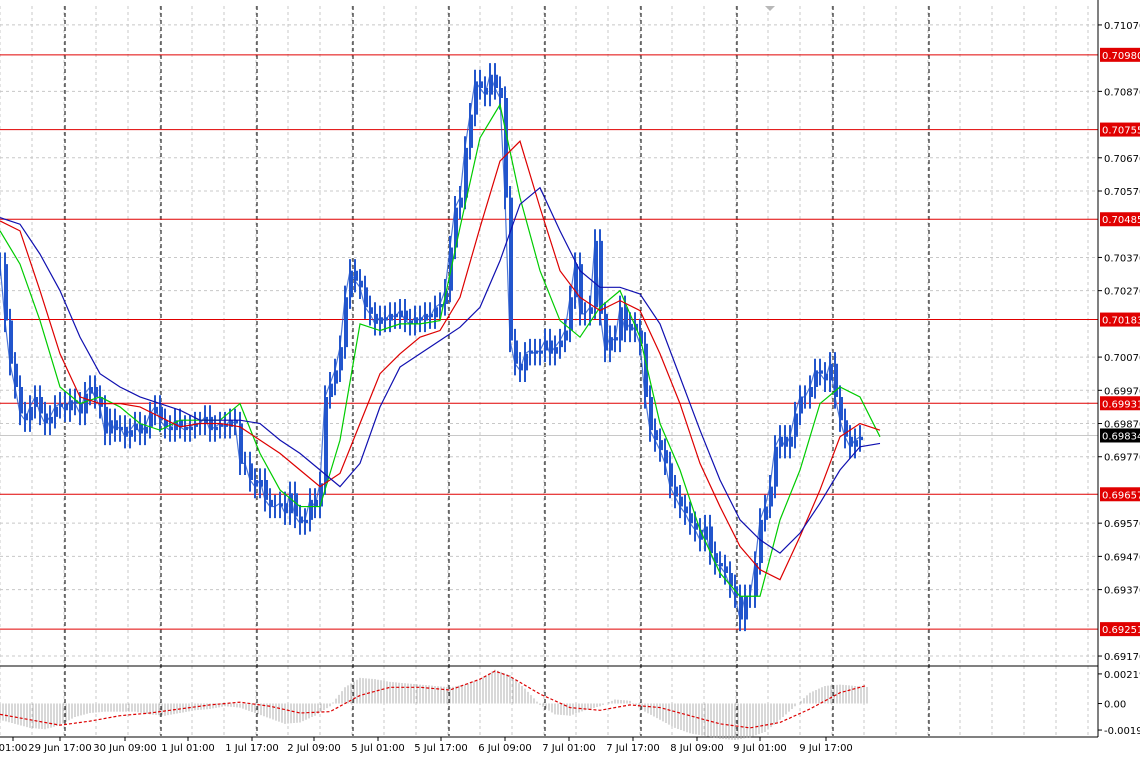  I want to click on level-price-label: 0.70755, so click(1121, 131).